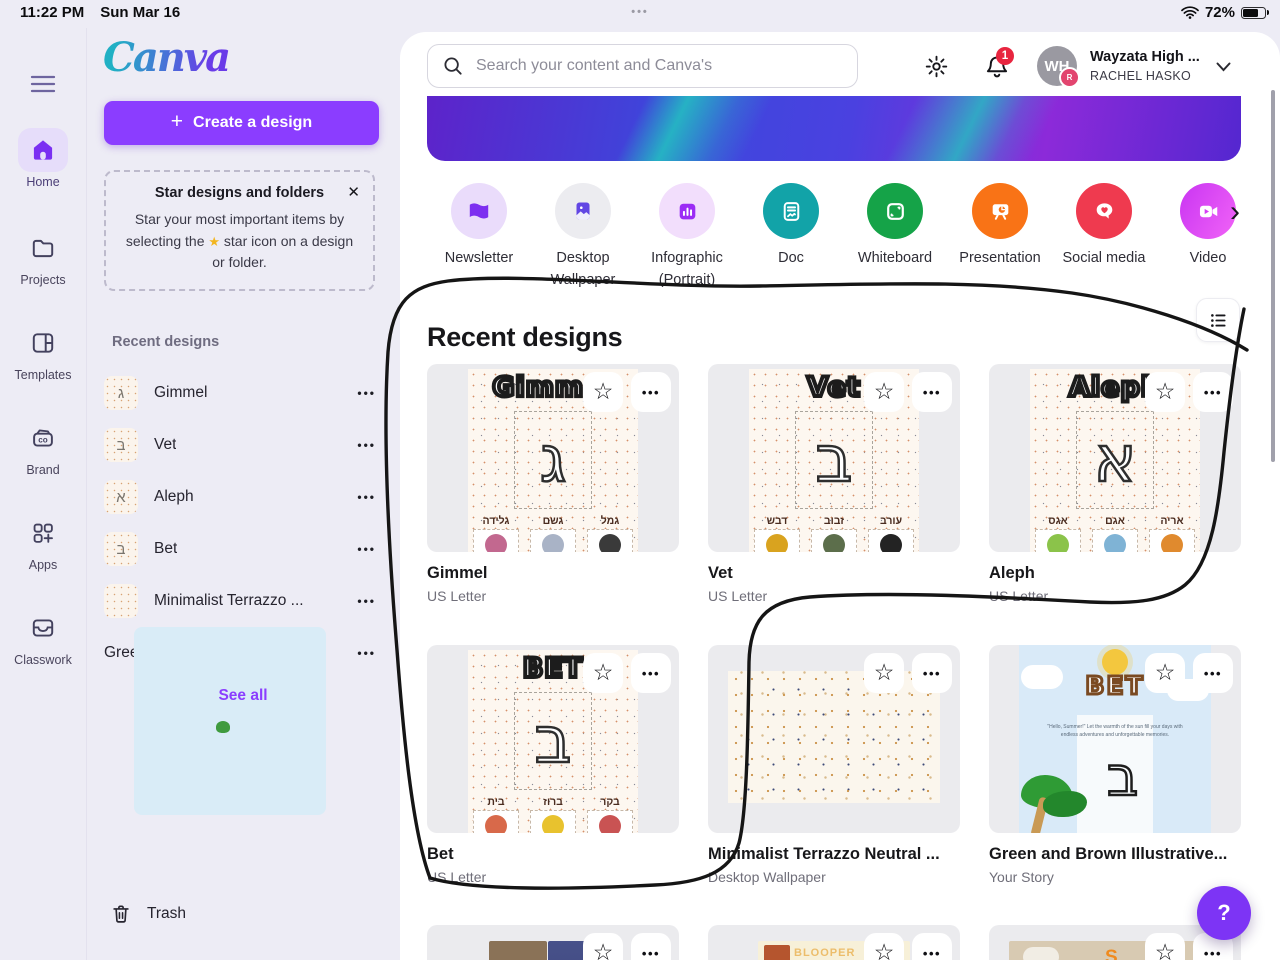  Describe the element at coordinates (243, 445) in the screenshot. I see `list-item-vet: ב Vet •••` at that location.